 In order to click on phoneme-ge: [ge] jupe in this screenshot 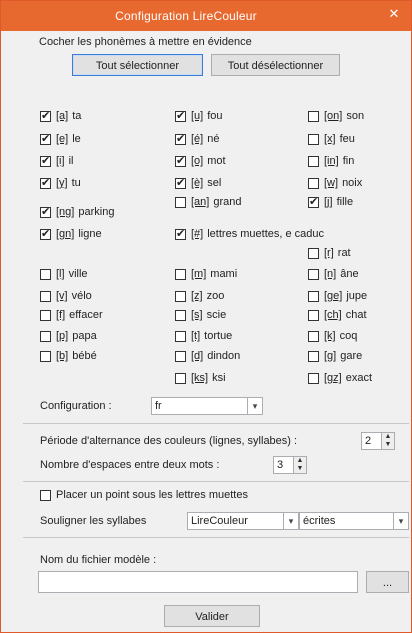, I will do `click(337, 296)`.